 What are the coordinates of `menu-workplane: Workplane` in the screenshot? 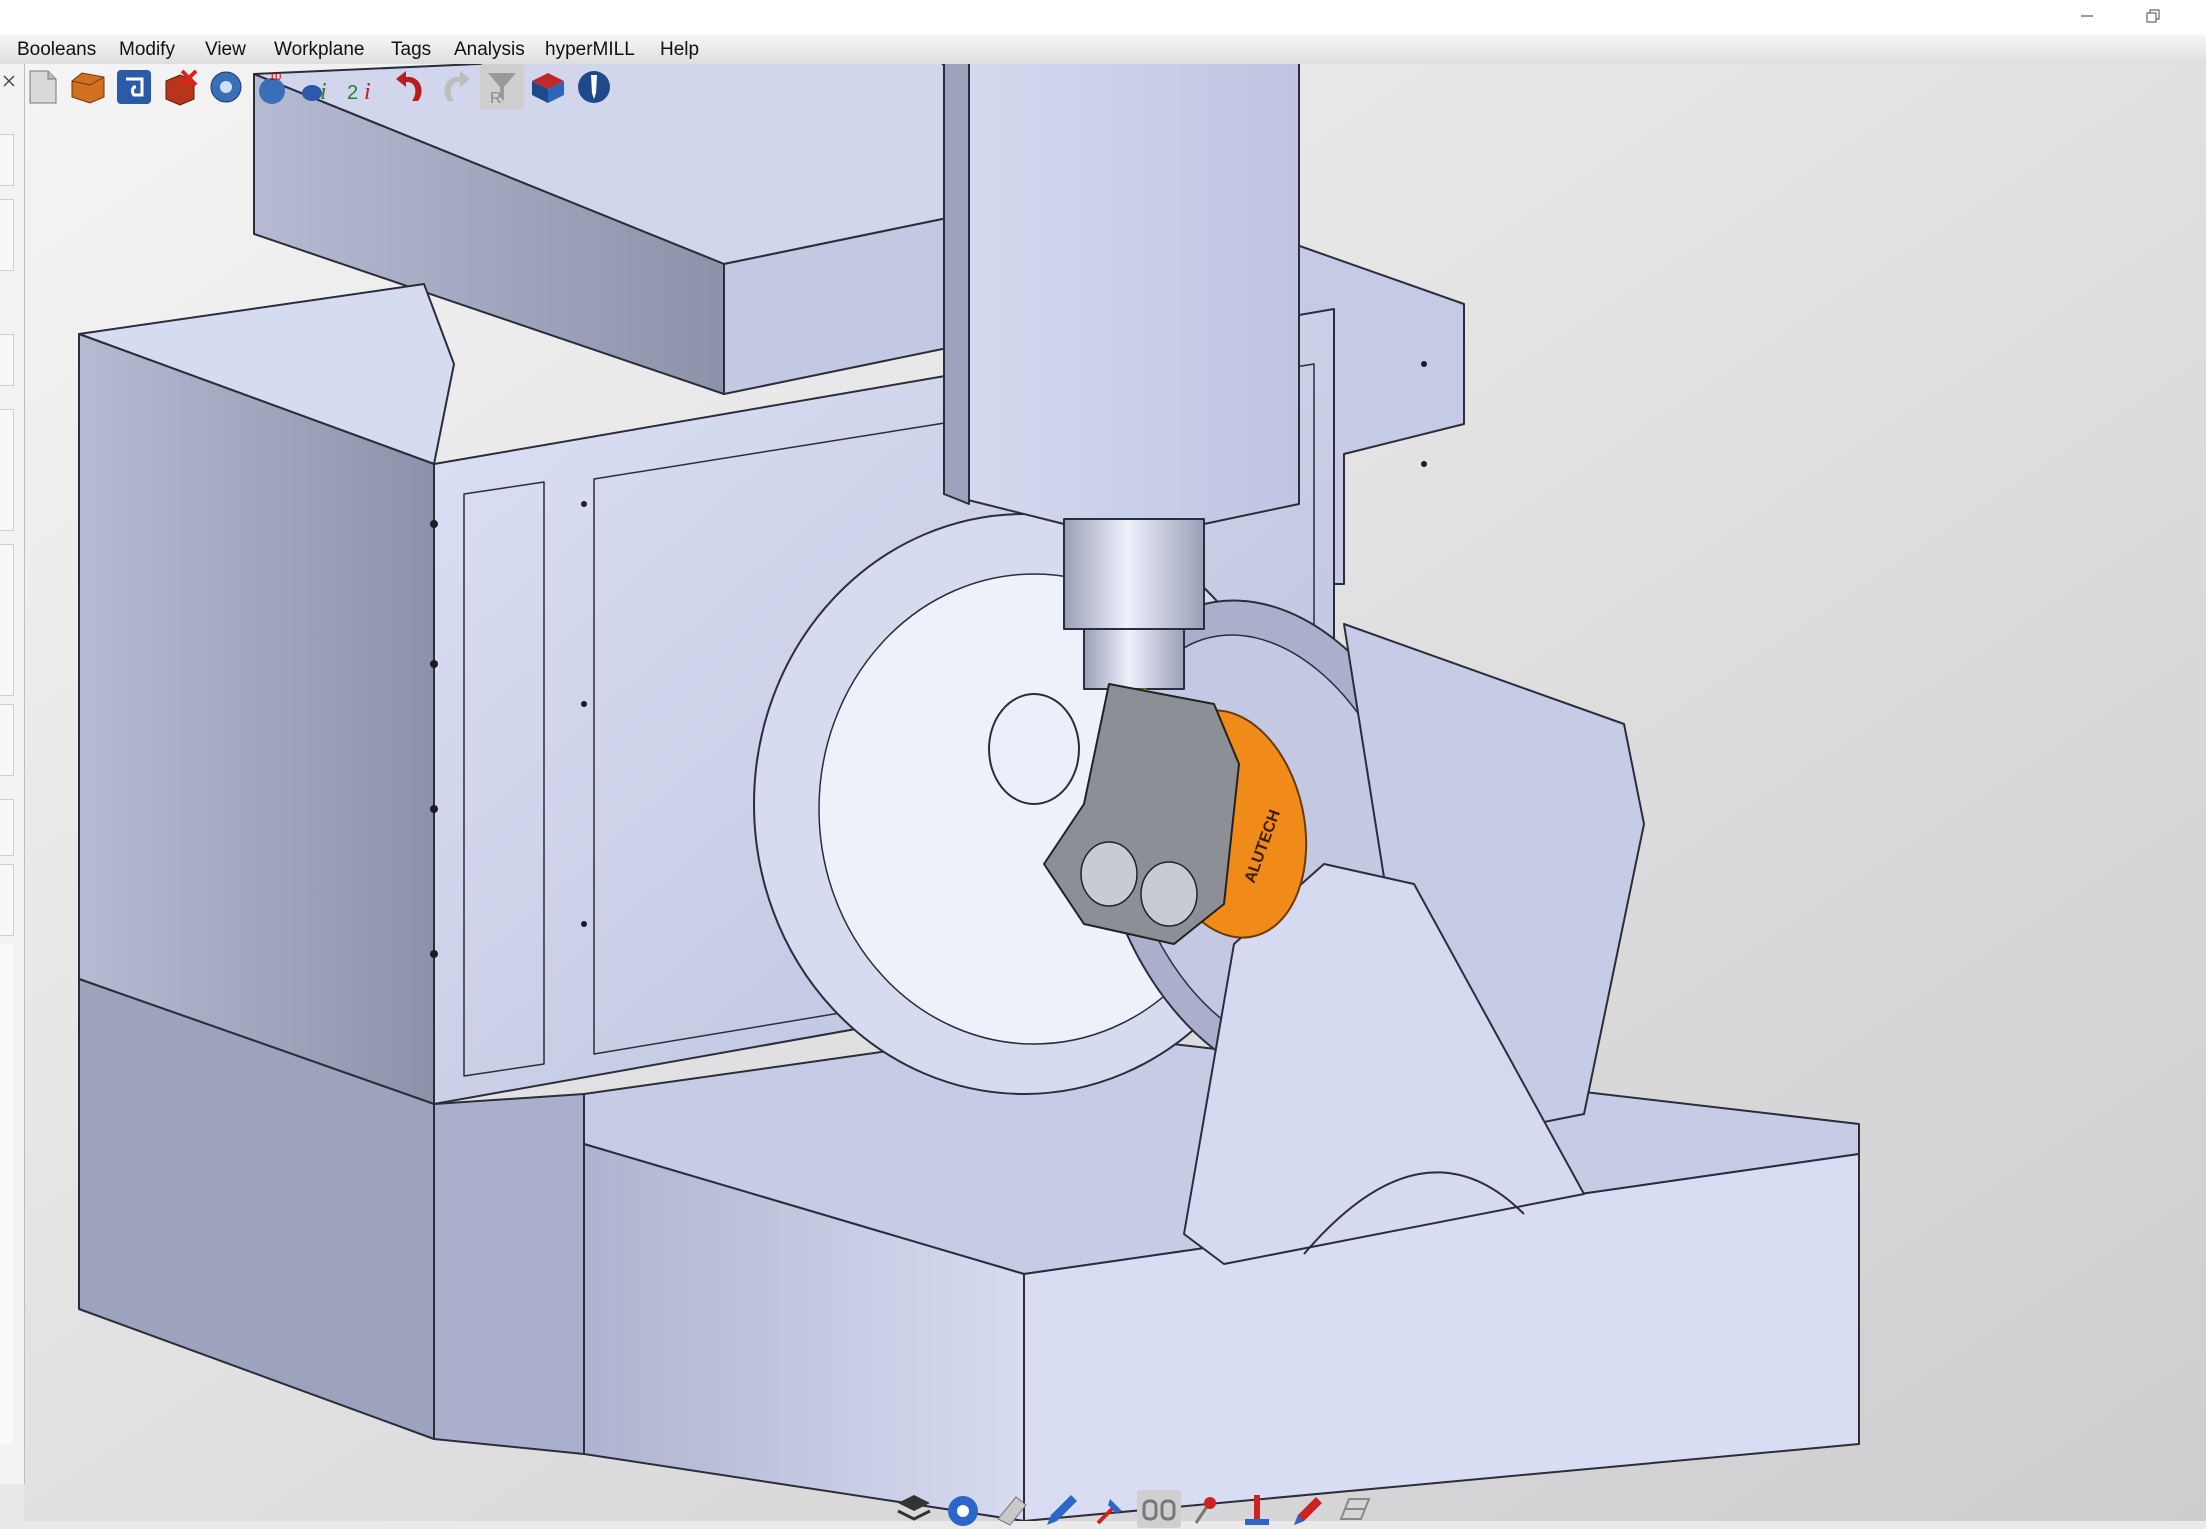 It's located at (319, 50).